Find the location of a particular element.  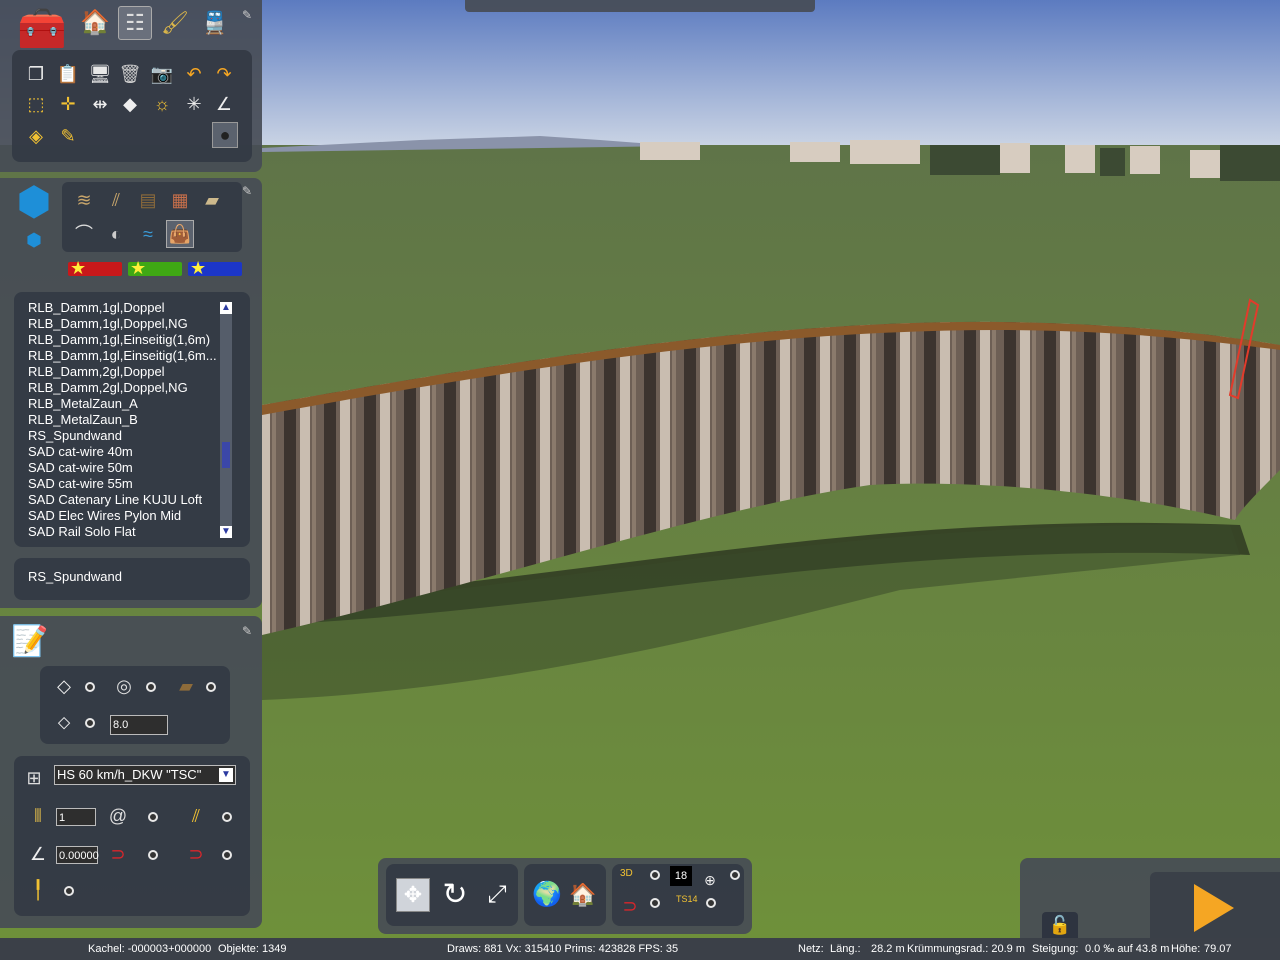

spacing-radio is located at coordinates (90, 723).